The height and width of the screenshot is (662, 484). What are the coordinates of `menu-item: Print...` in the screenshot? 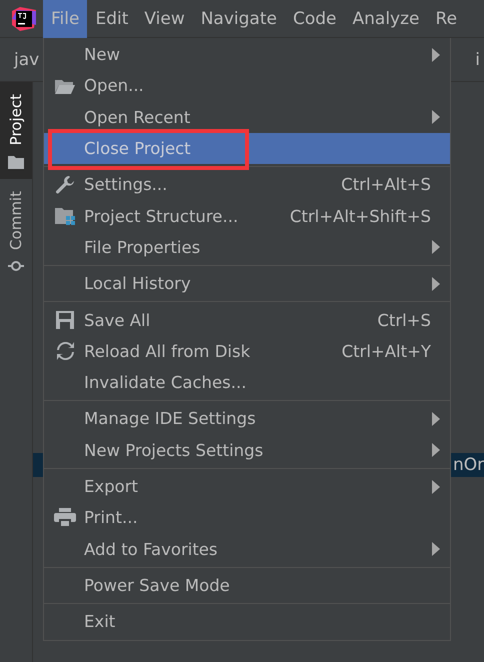 It's located at (247, 518).